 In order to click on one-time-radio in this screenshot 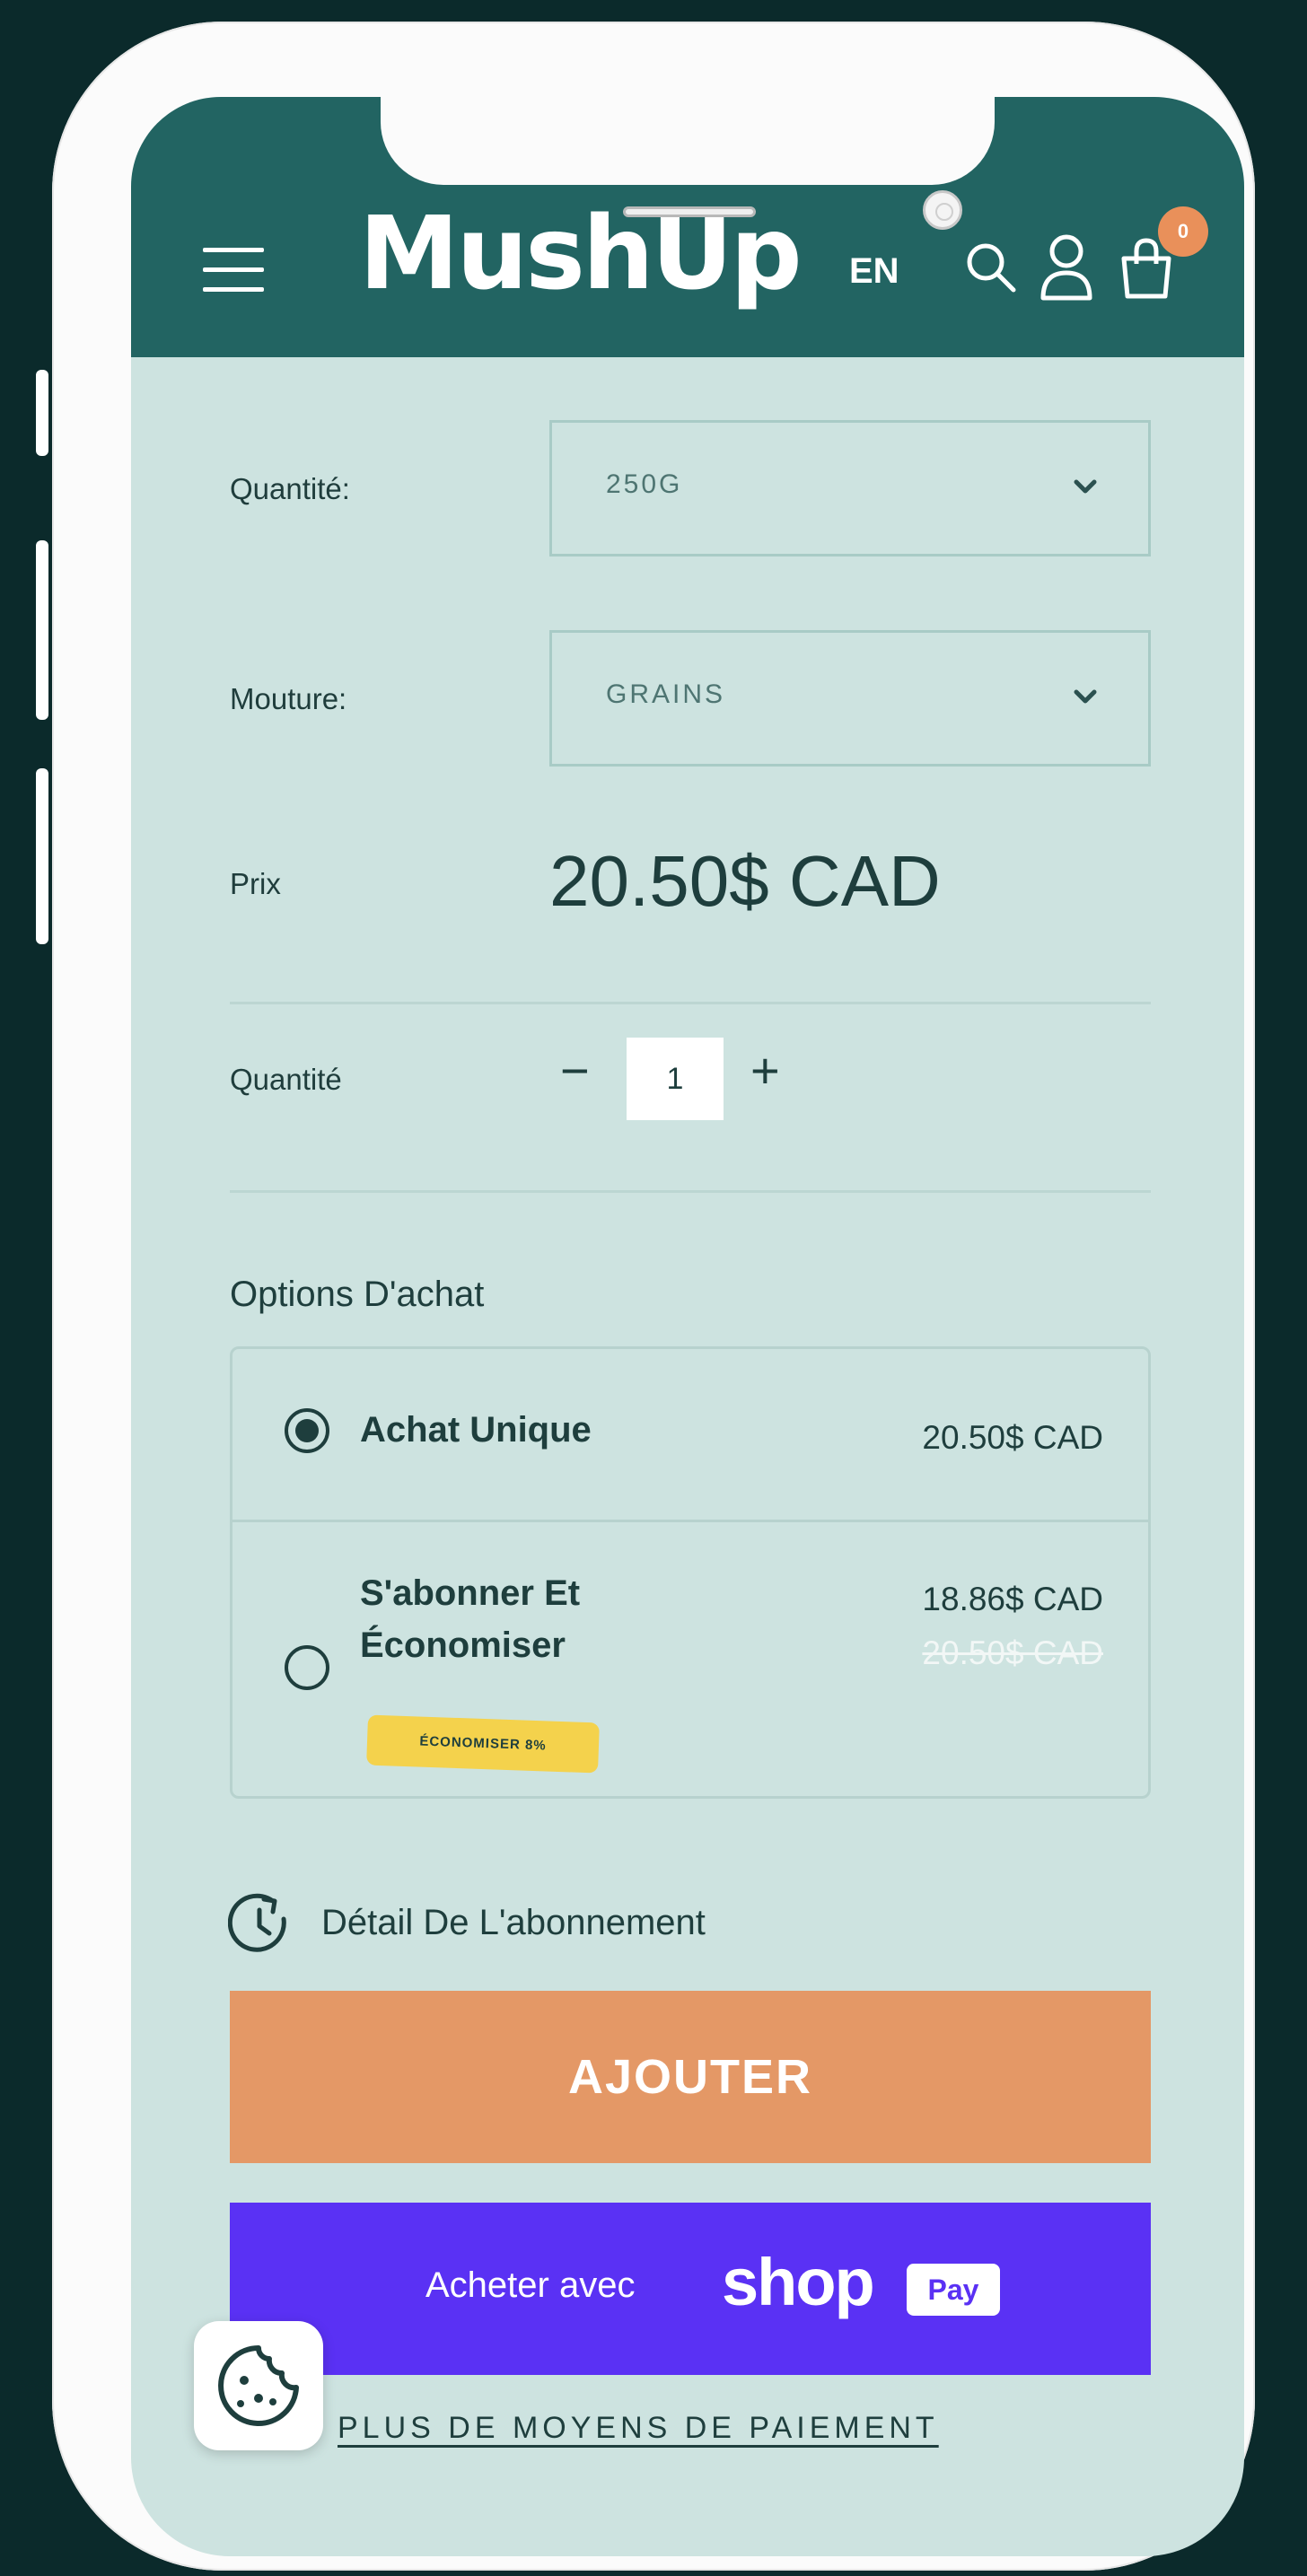, I will do `click(307, 1430)`.